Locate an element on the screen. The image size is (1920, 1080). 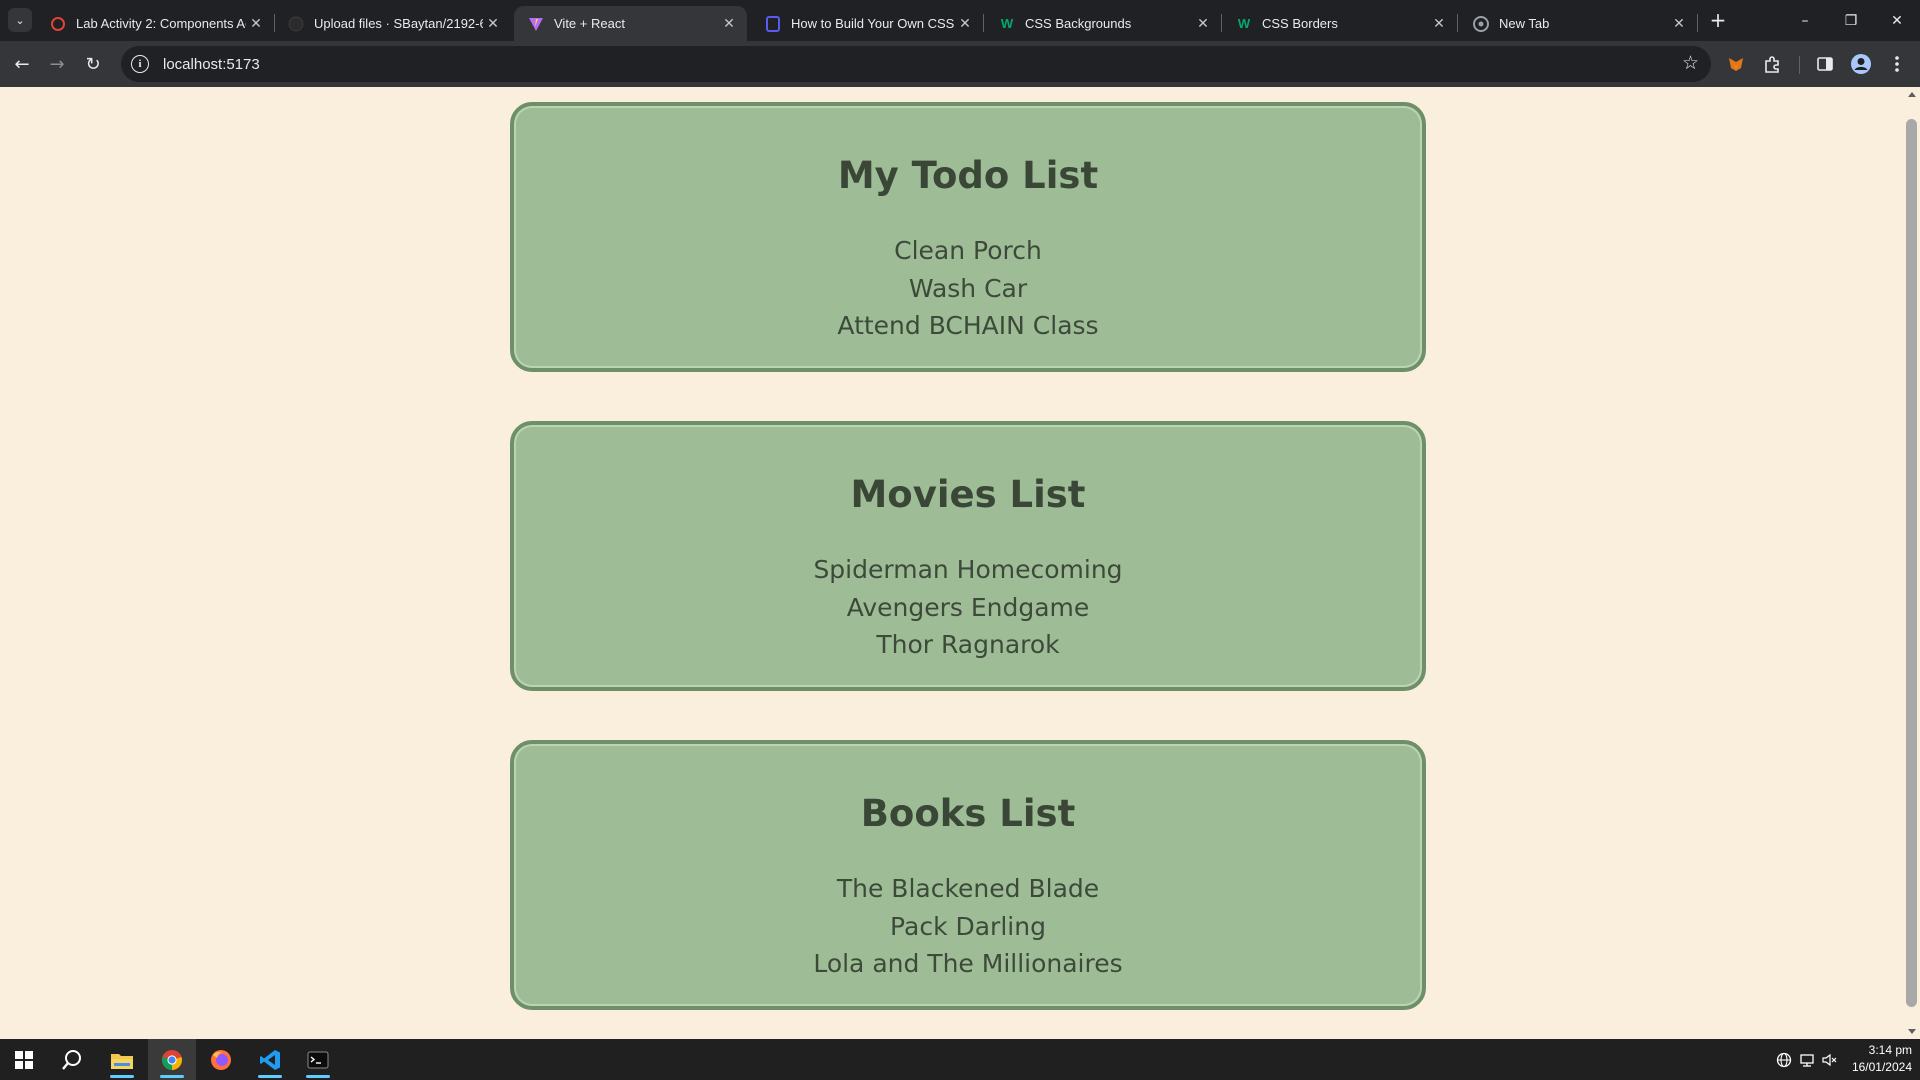
tab-lab-activity: Lab Activity 2: Components Act ✕ is located at coordinates (155, 23).